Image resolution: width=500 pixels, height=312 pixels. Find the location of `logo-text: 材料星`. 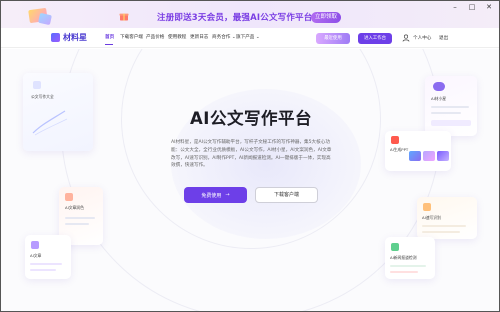

logo-text: 材料星 is located at coordinates (75, 37).